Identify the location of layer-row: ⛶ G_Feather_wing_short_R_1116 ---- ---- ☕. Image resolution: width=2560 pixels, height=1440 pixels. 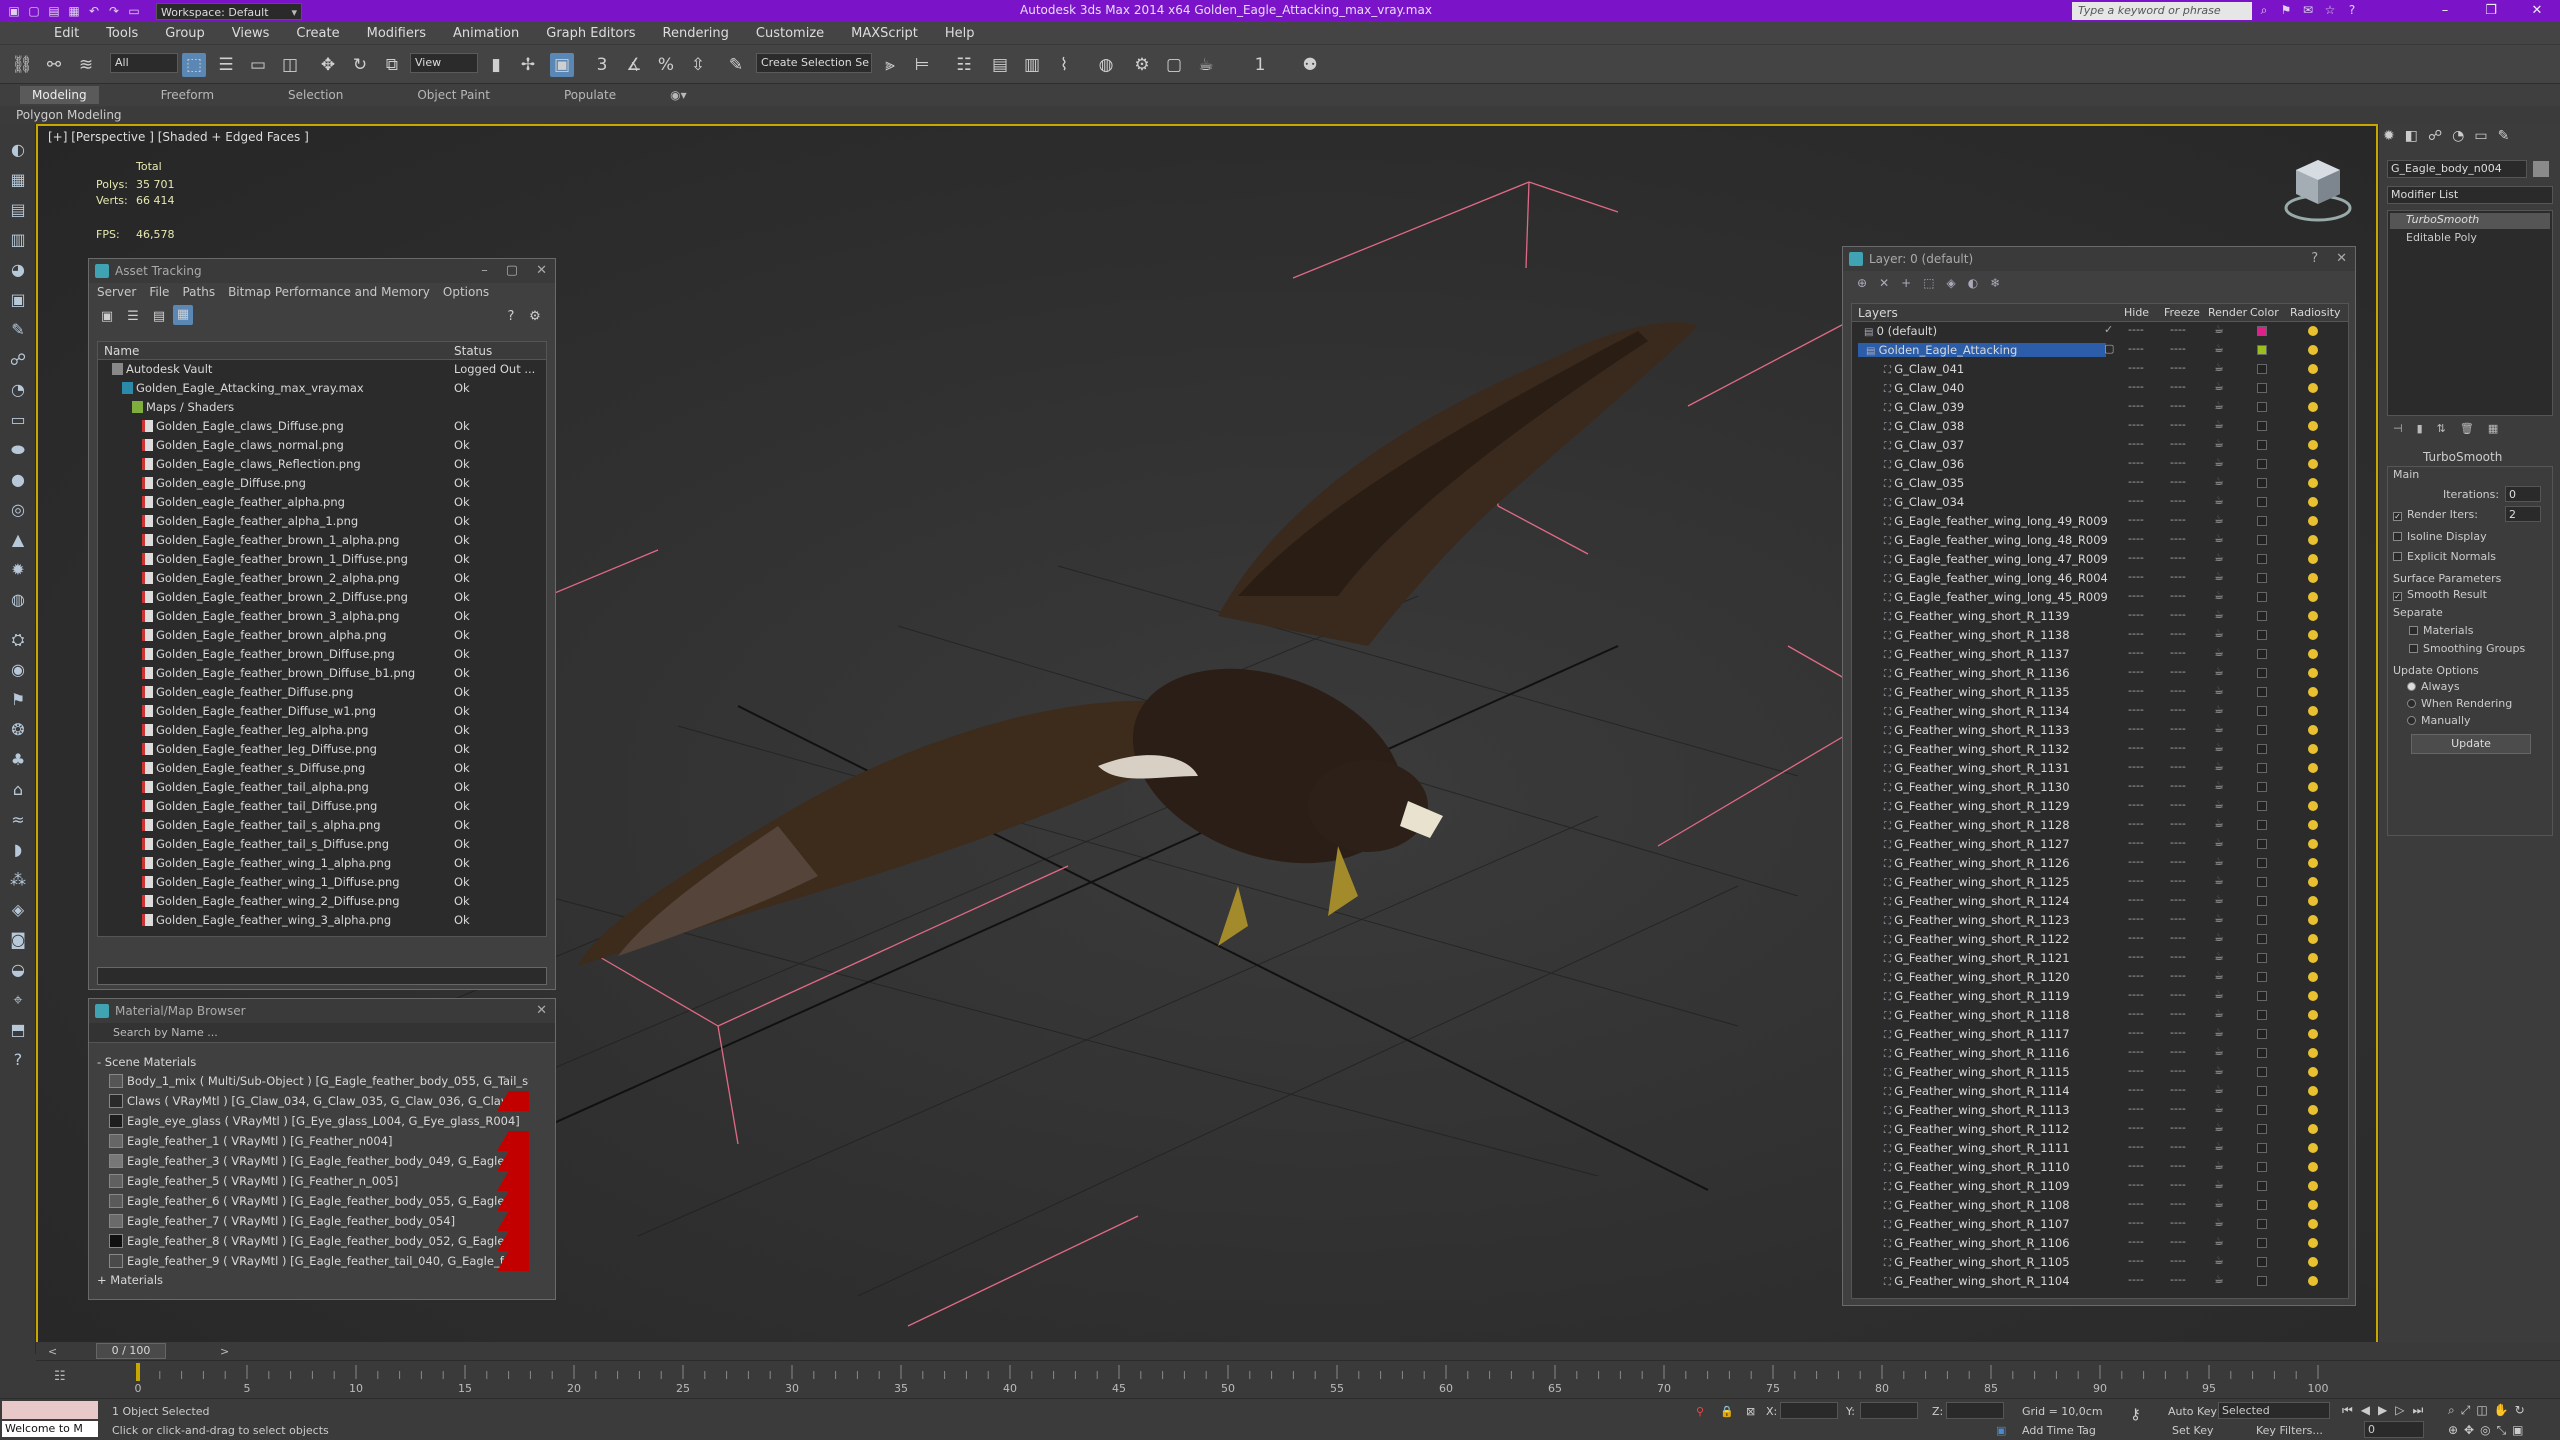
(2100, 1053).